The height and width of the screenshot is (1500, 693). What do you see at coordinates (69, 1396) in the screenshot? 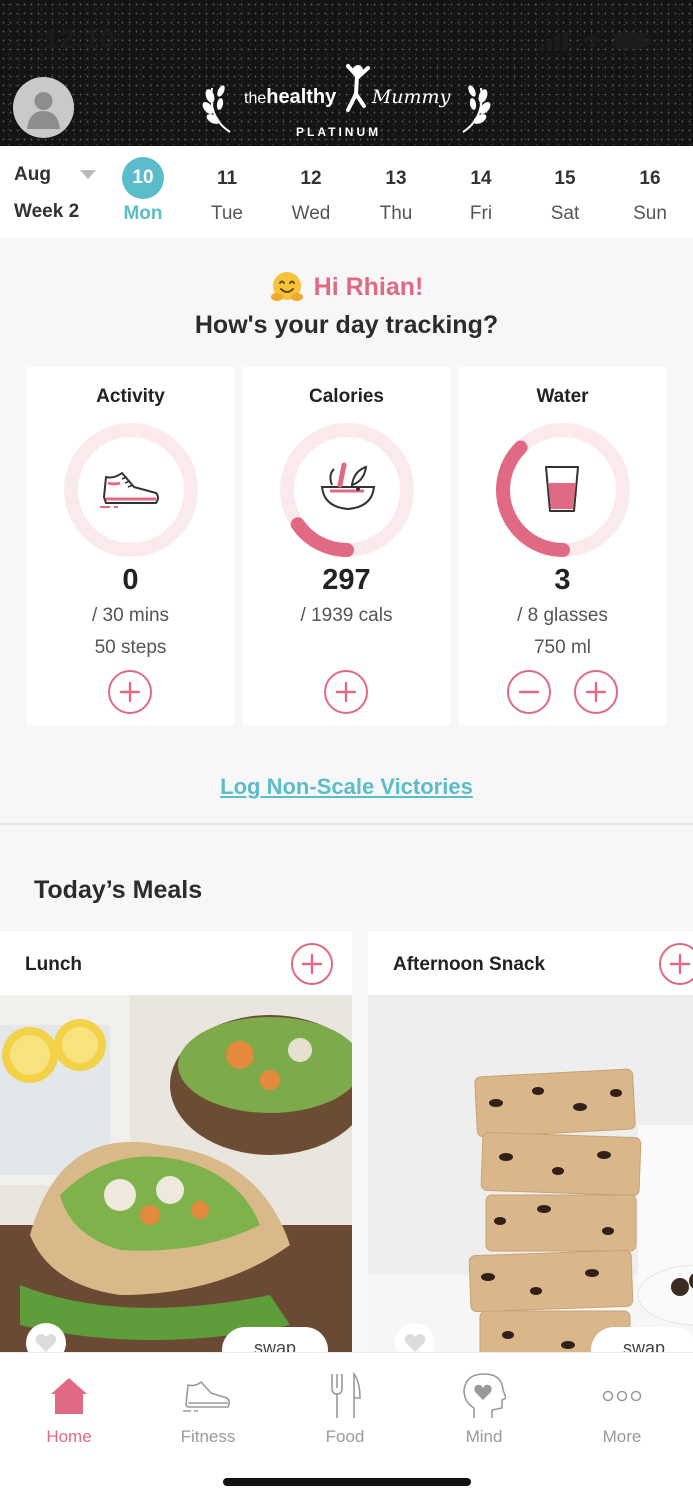
I see `home-icon` at bounding box center [69, 1396].